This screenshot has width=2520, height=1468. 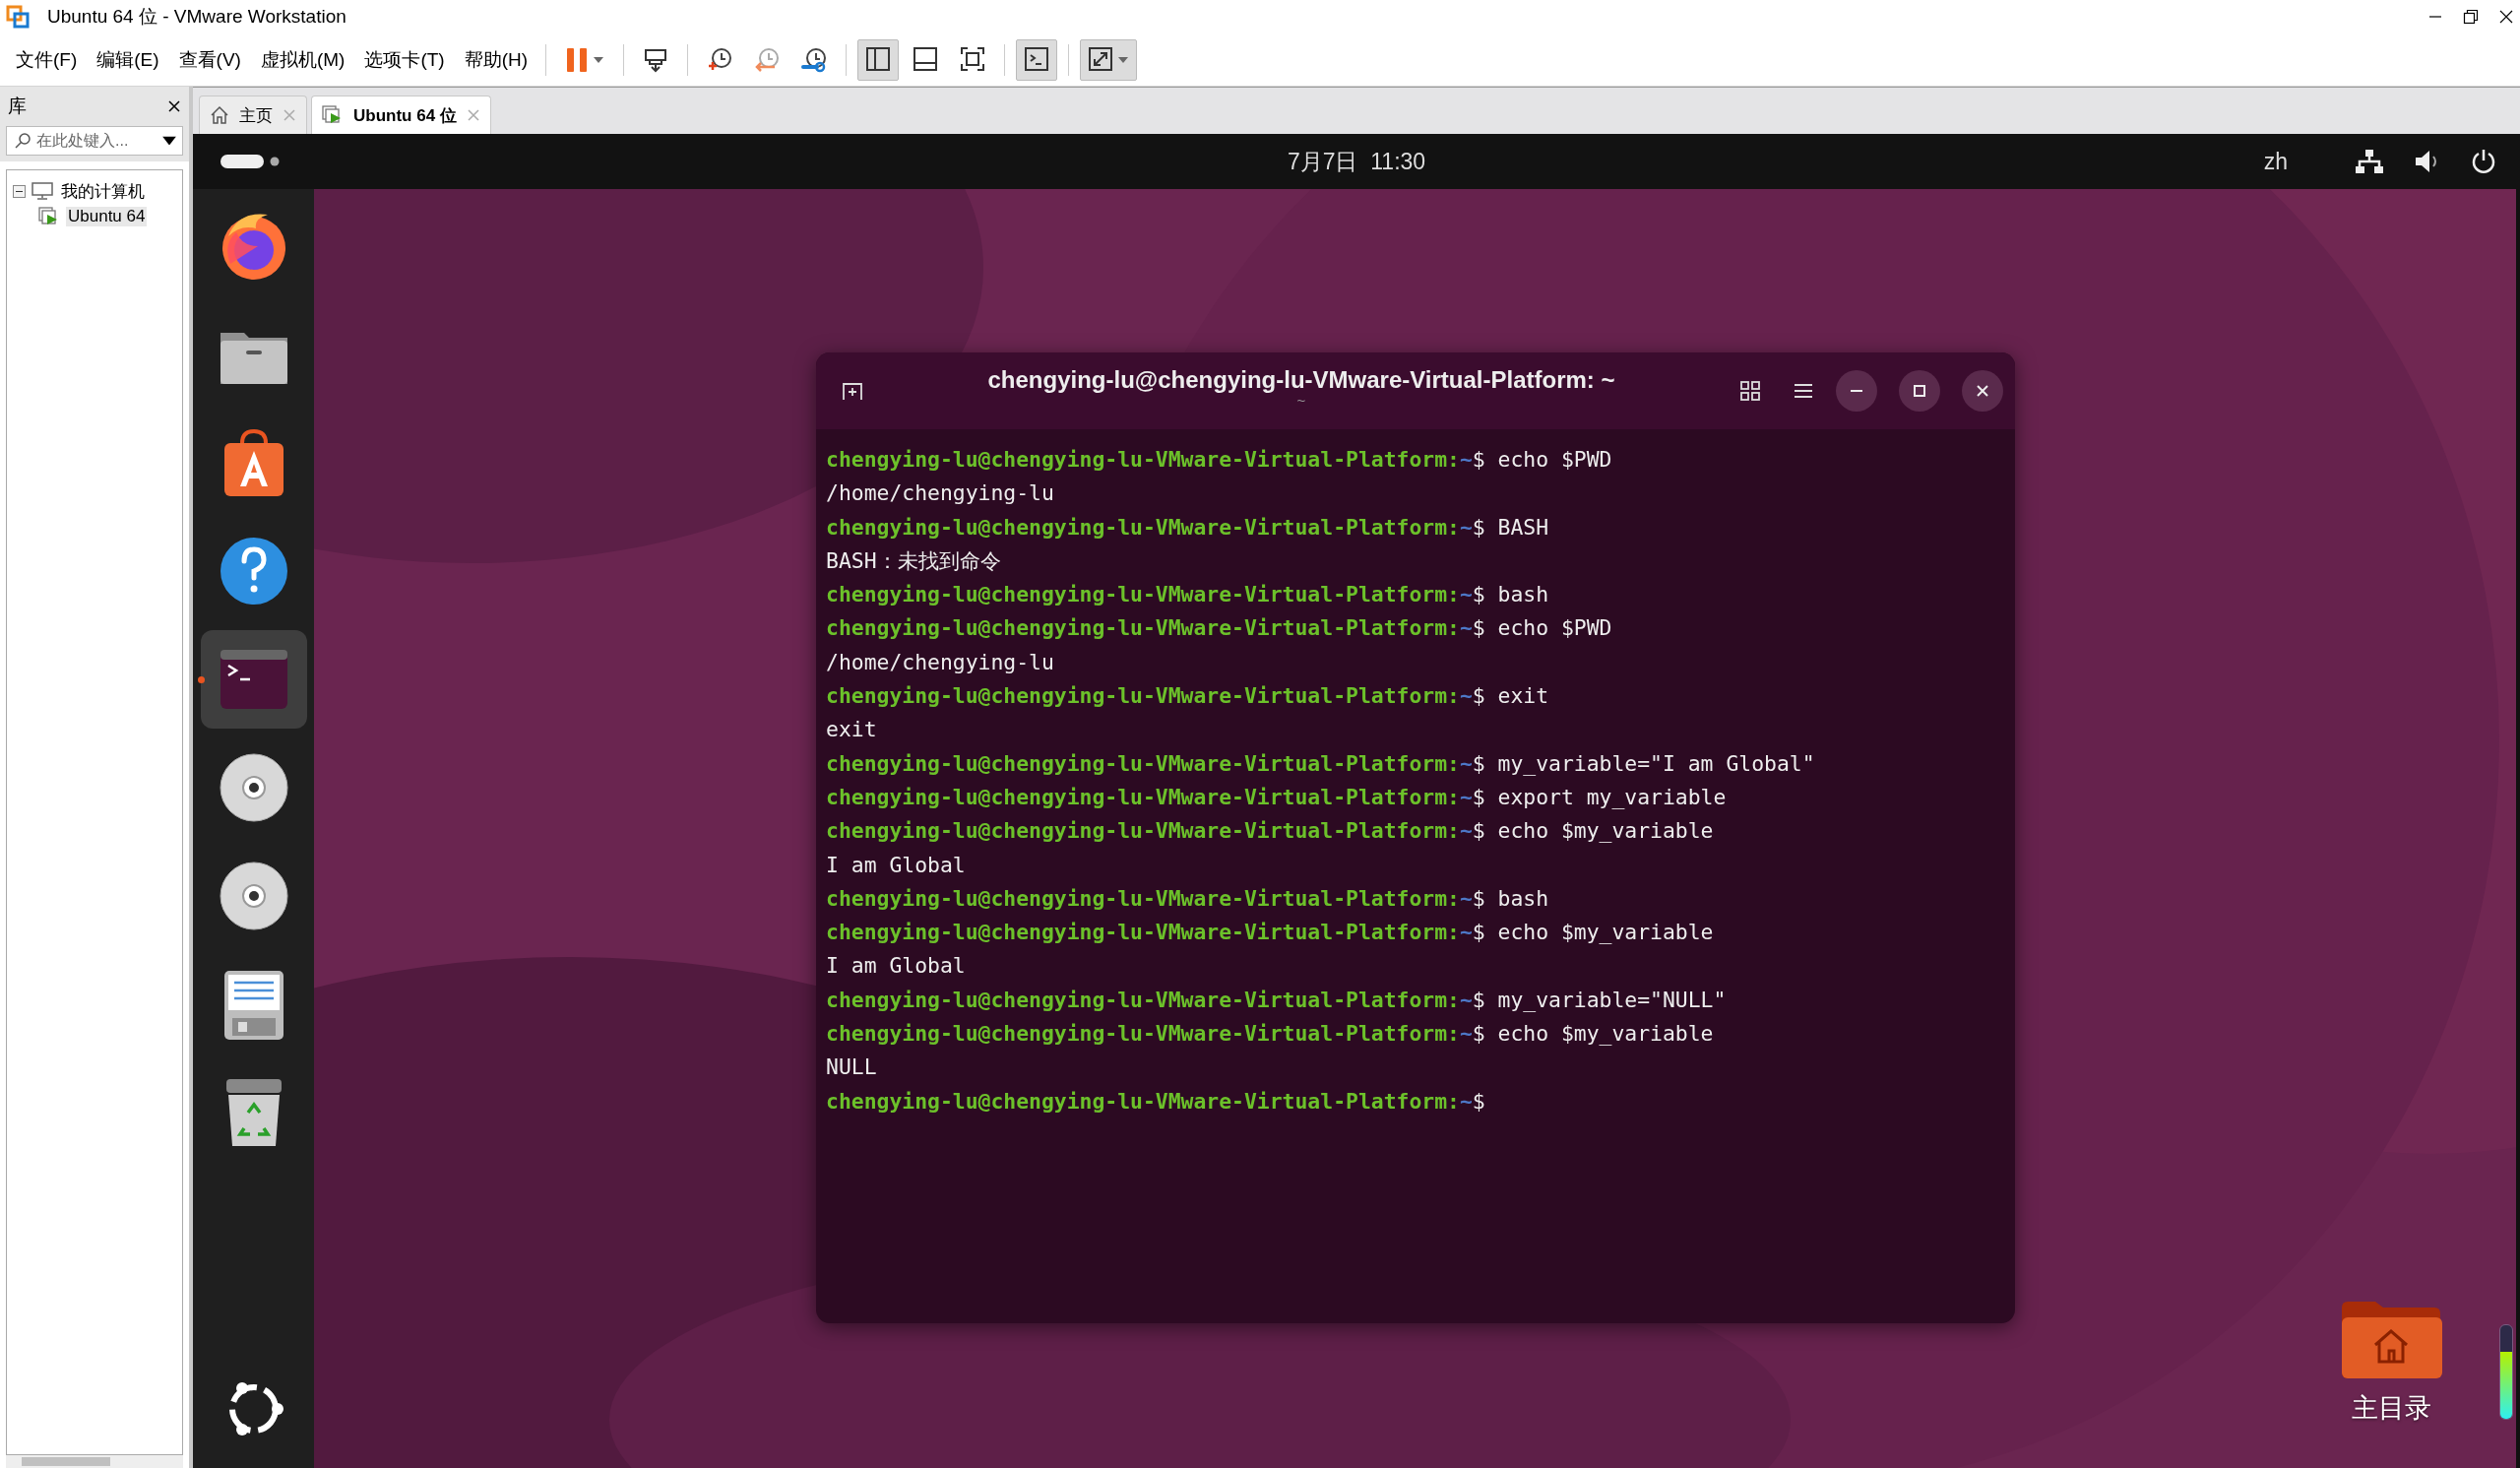 I want to click on tree-item: Ubuntu 64, so click(x=107, y=217).